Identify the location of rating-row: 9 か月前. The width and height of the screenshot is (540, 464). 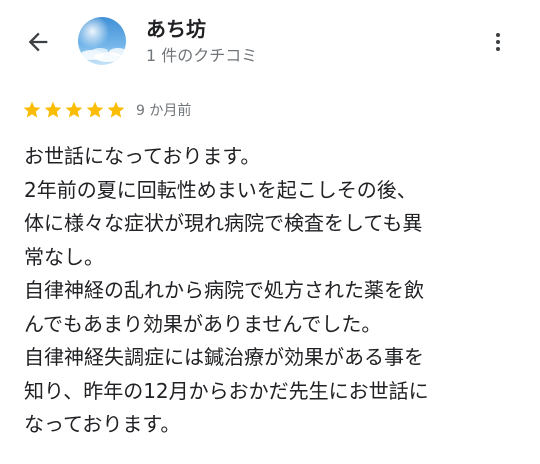
(106, 110).